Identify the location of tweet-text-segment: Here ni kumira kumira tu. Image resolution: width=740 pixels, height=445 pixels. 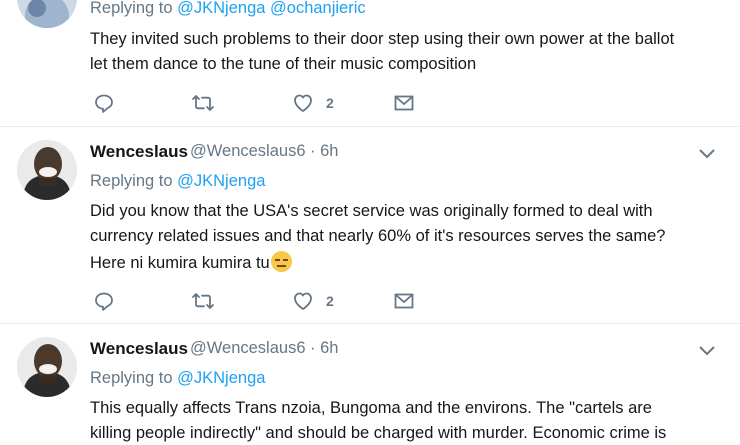
(180, 263).